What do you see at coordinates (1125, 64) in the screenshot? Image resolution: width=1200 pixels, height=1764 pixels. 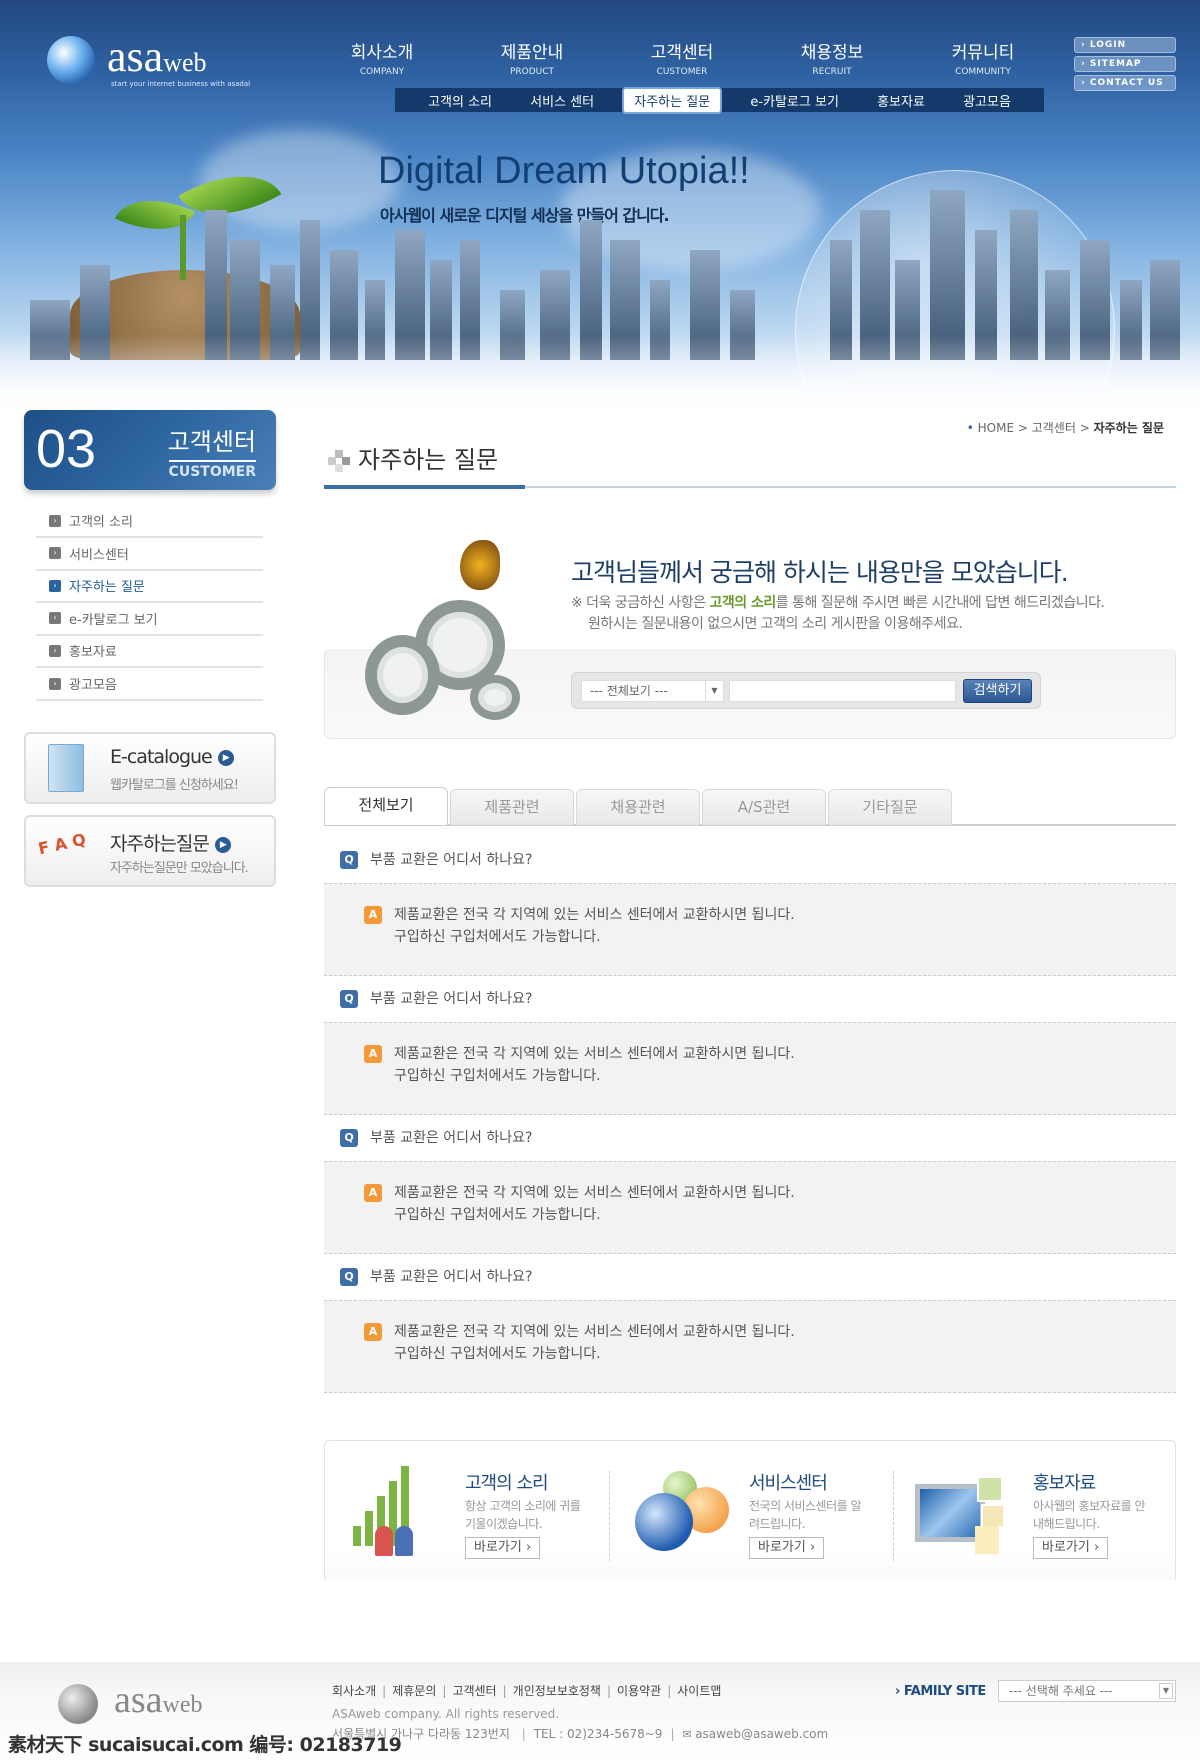 I see `sitemap-button: › SITEMAP` at bounding box center [1125, 64].